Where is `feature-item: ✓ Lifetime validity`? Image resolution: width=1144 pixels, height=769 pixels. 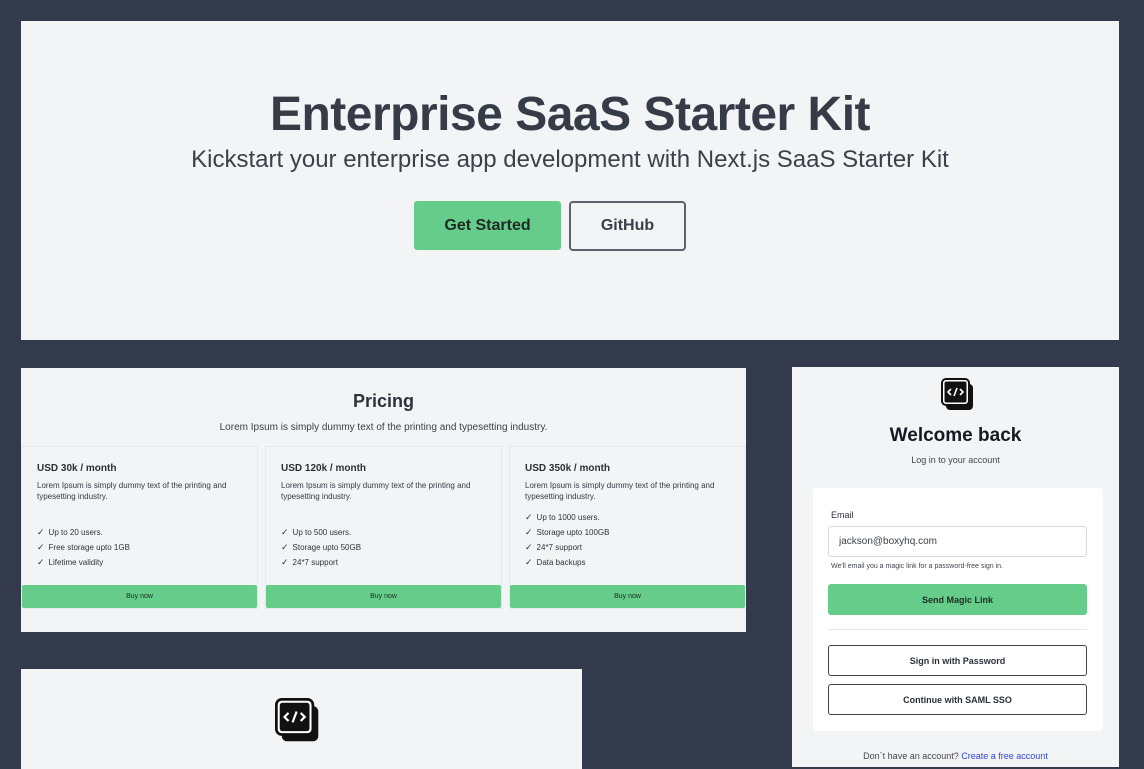 feature-item: ✓ Lifetime validity is located at coordinates (83, 562).